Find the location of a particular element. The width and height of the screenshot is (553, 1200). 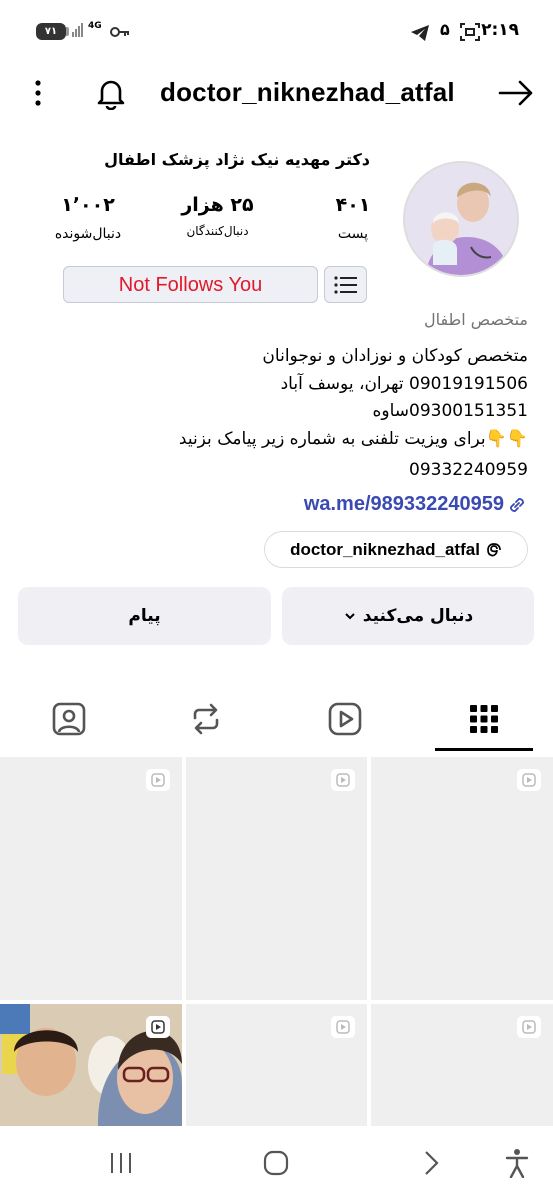

message-button-label: پیام is located at coordinates (144, 616).